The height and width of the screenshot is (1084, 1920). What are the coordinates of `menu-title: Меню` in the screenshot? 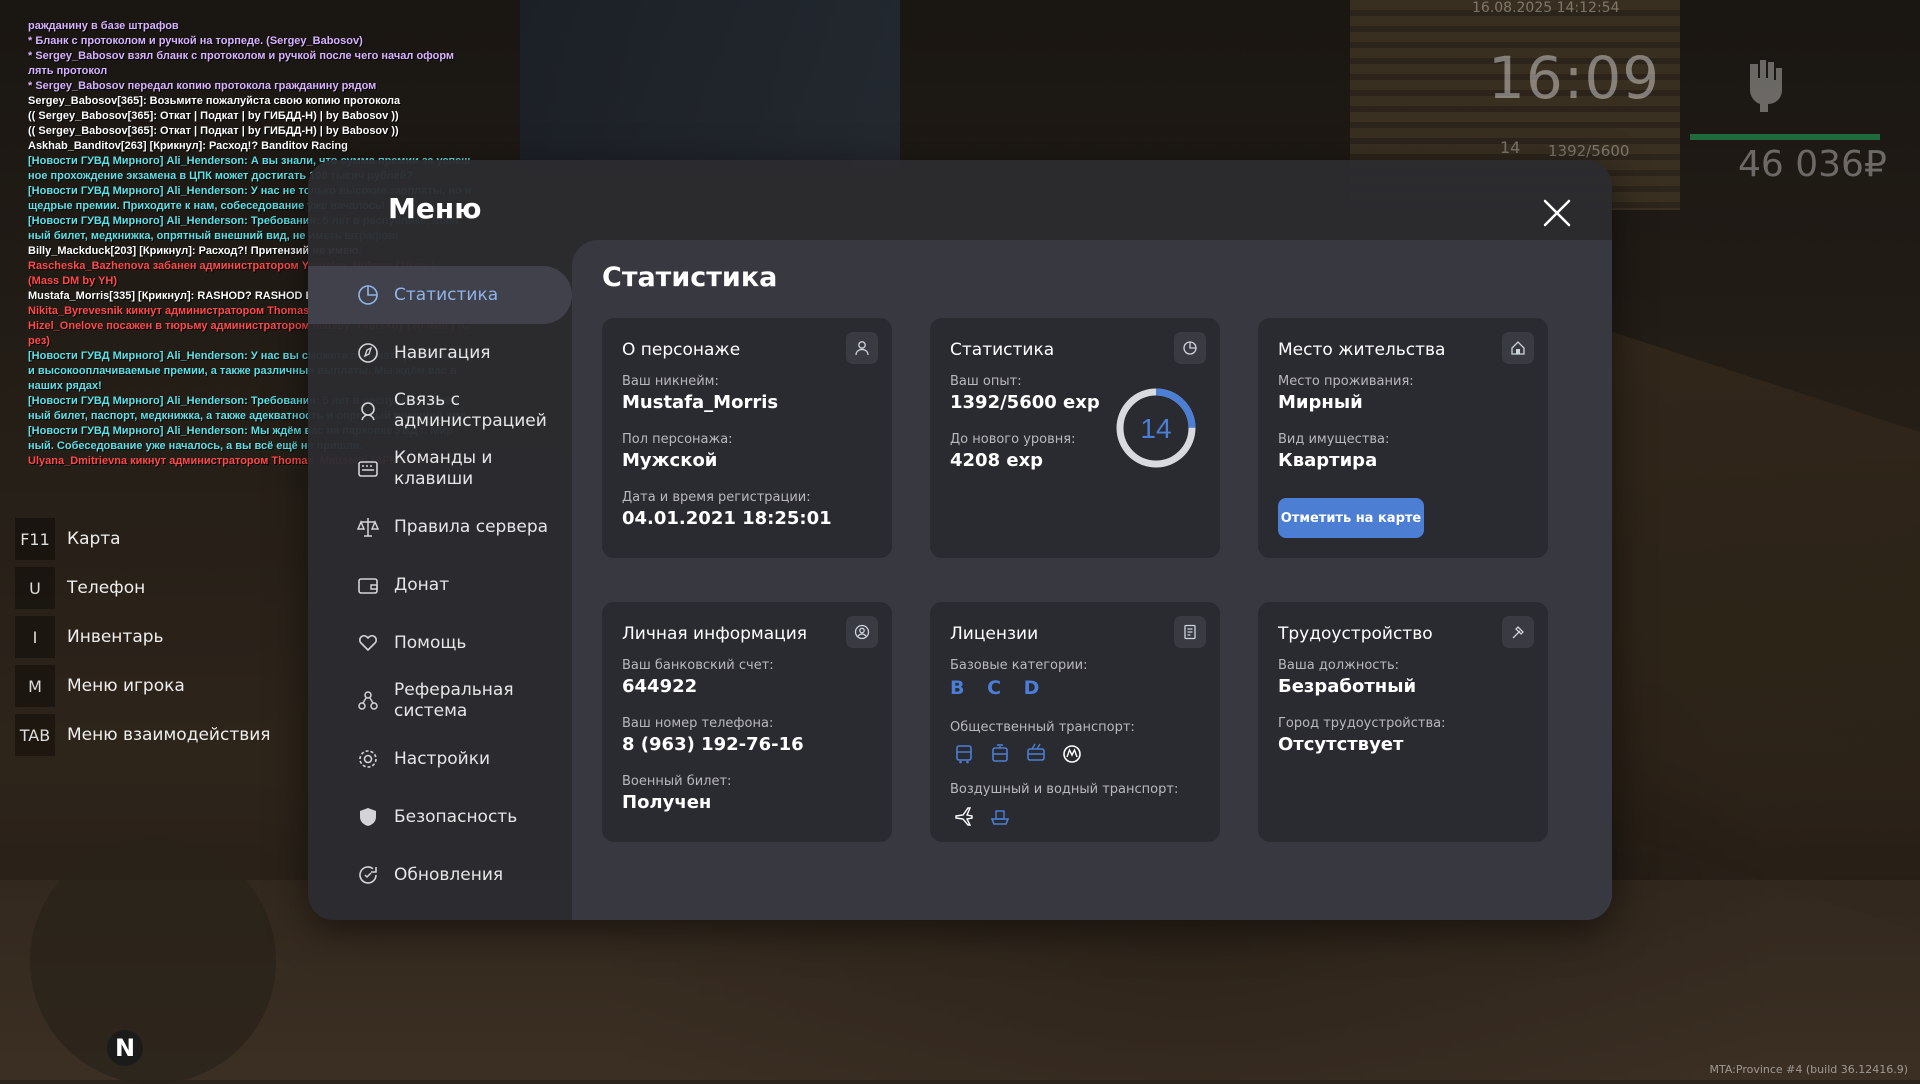 It's located at (435, 208).